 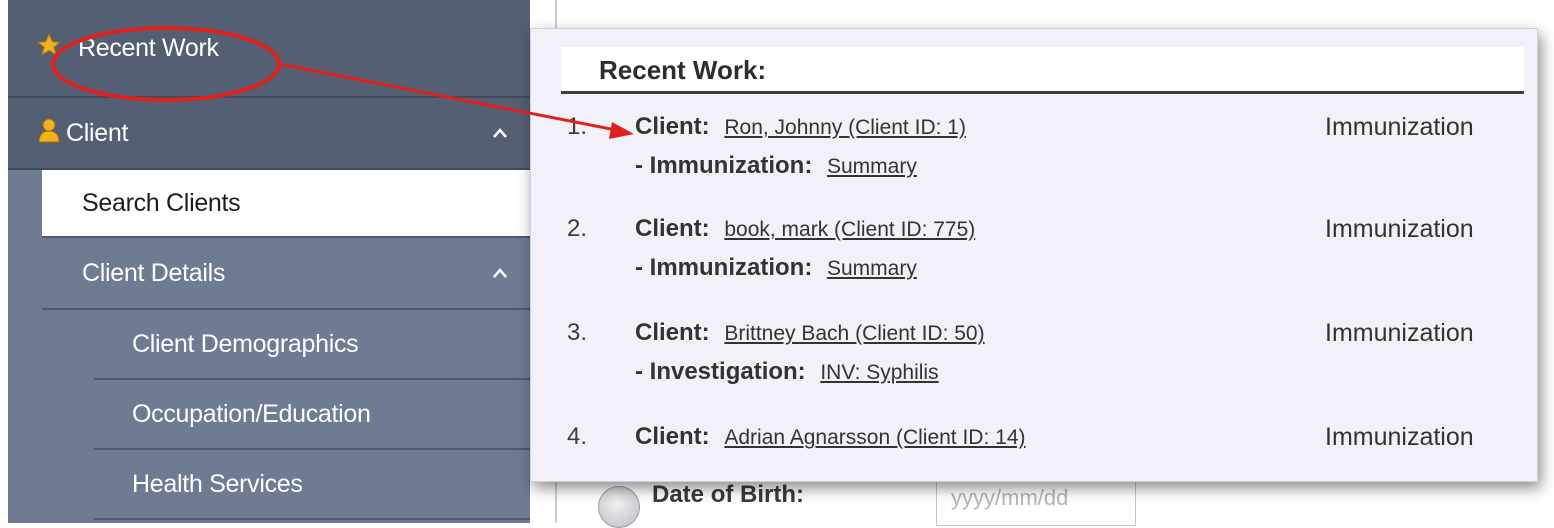 I want to click on sidebar-item-label: Health Services, so click(x=217, y=483).